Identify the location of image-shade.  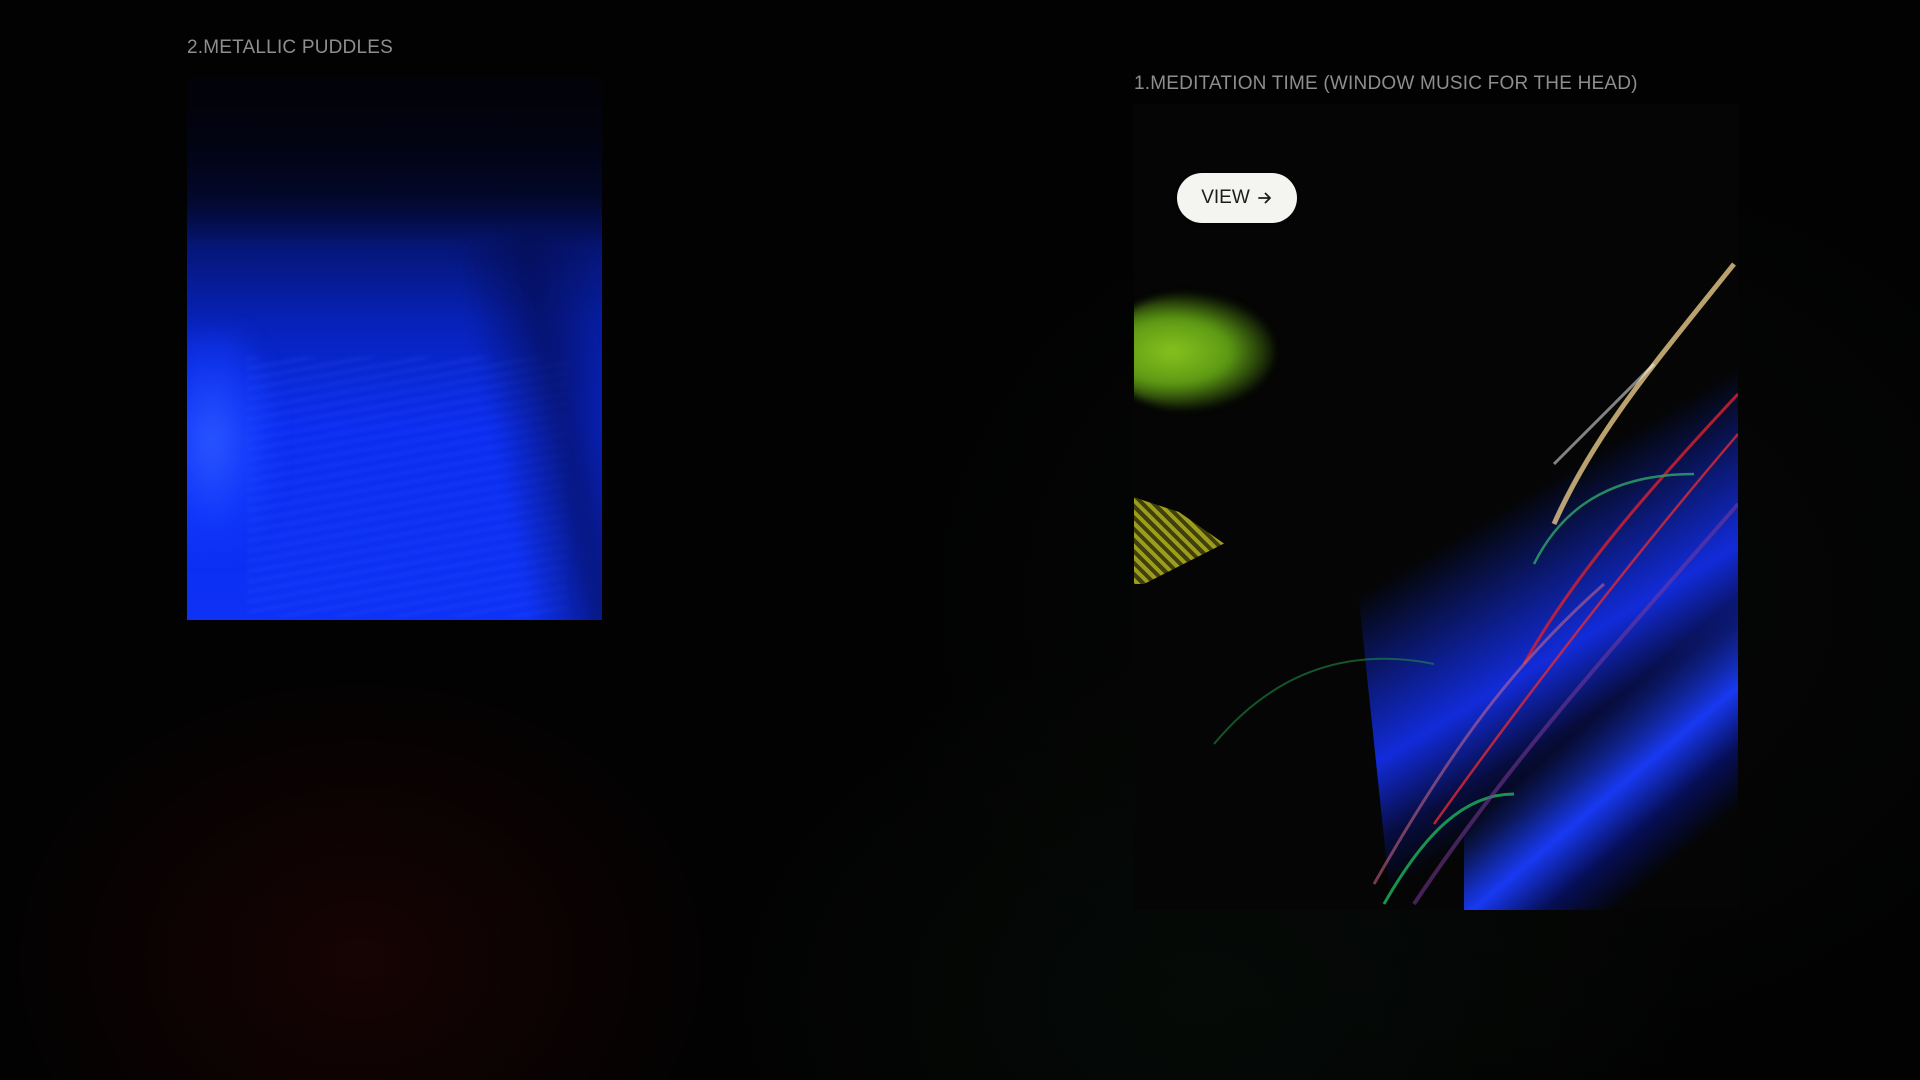
(394, 162).